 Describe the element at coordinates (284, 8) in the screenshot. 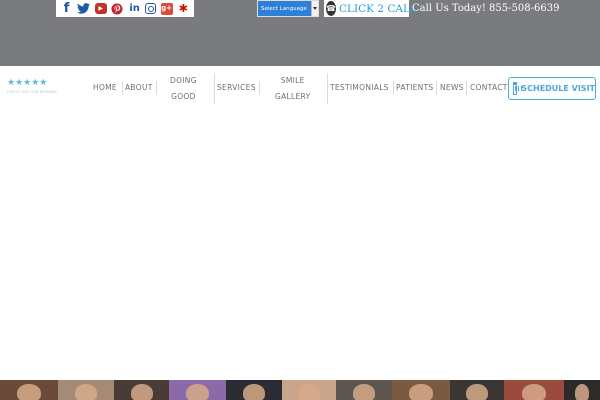

I see `language-select-value: Select Language` at that location.